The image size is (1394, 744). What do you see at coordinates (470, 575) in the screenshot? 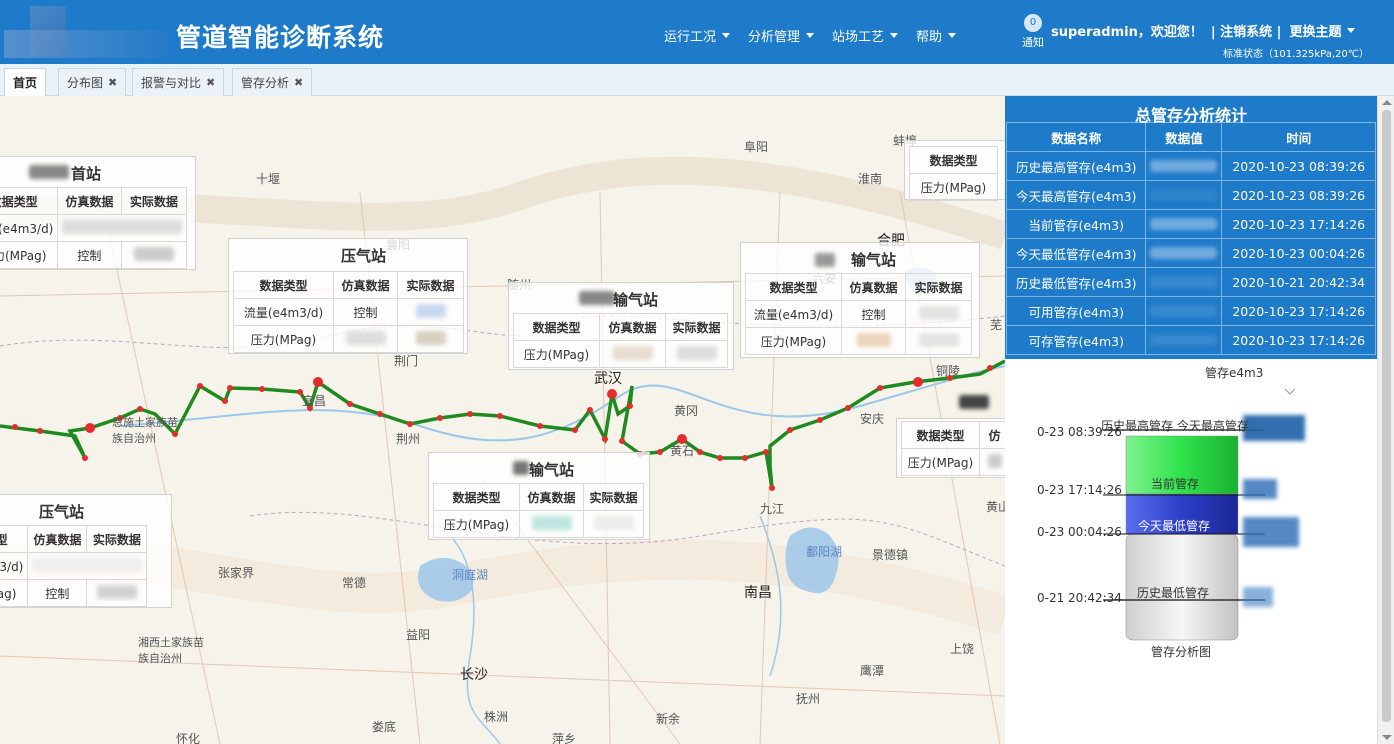
I see `lake-label: 洞庭湖` at bounding box center [470, 575].